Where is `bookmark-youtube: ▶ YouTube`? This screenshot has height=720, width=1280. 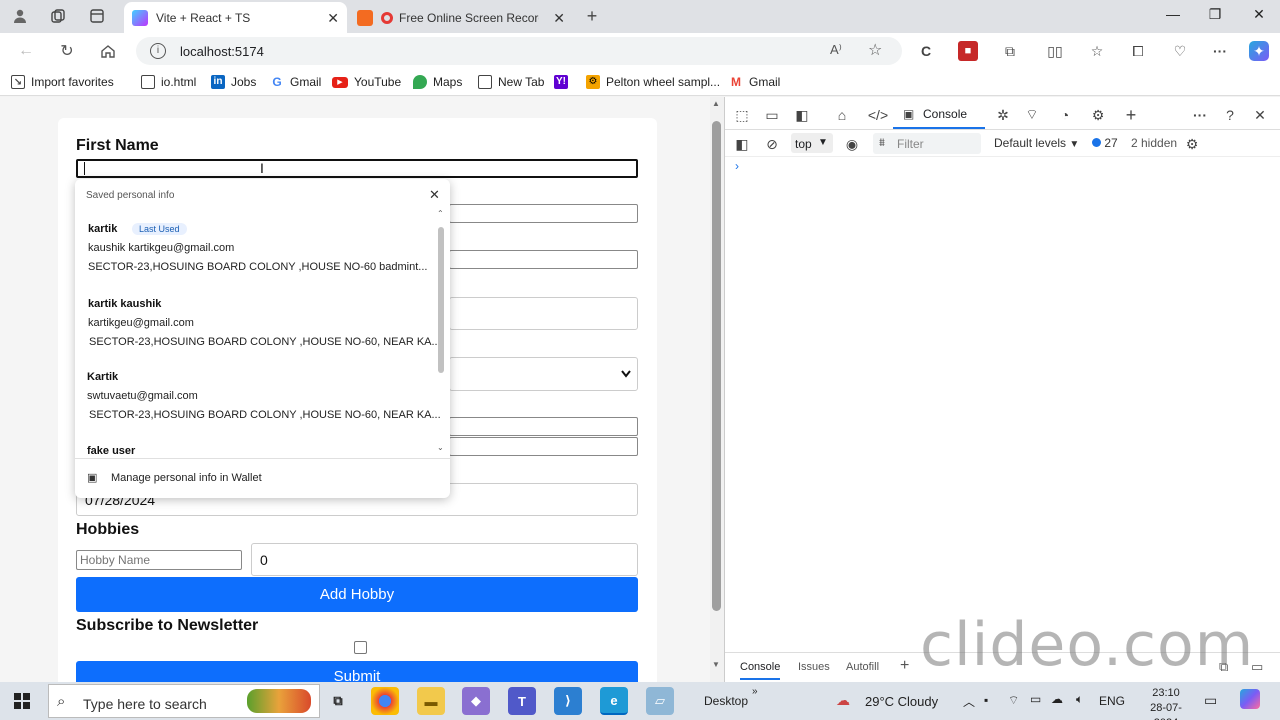 bookmark-youtube: ▶ YouTube is located at coordinates (366, 82).